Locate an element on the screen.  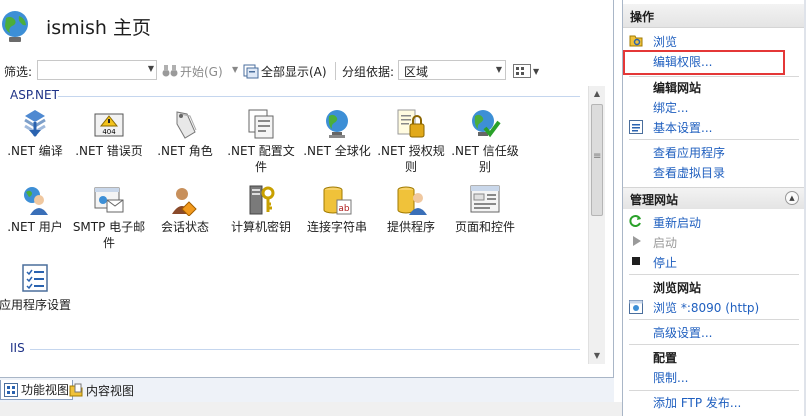
feature-label: 计算机密钥 is located at coordinates (260, 227).